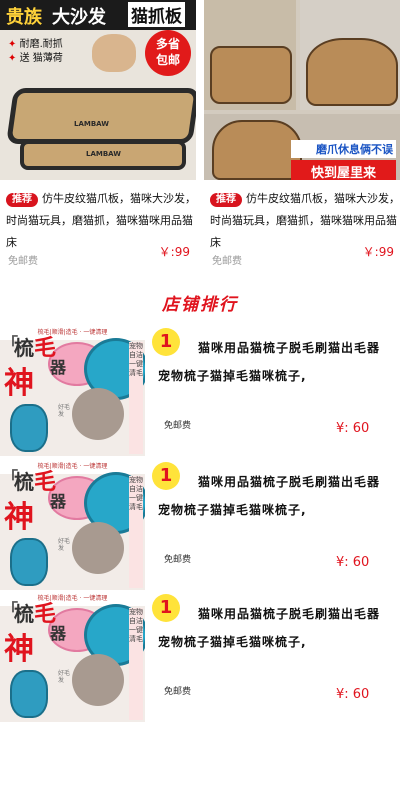 Image resolution: width=400 pixels, height=800 pixels. I want to click on banner-text: 贵族, so click(24, 17).